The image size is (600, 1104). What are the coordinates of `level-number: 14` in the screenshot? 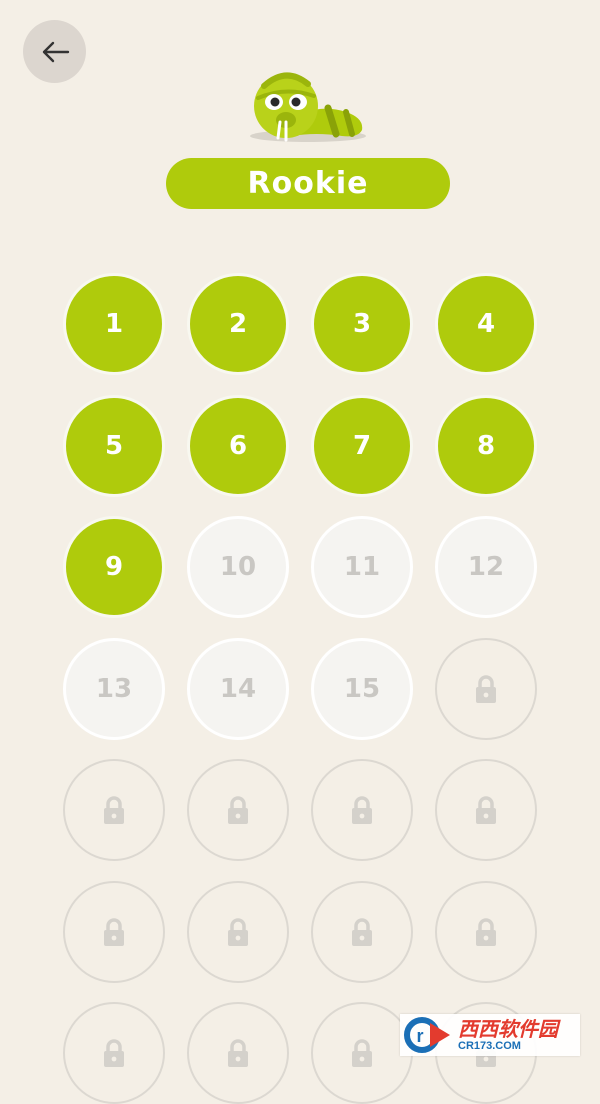 It's located at (238, 688).